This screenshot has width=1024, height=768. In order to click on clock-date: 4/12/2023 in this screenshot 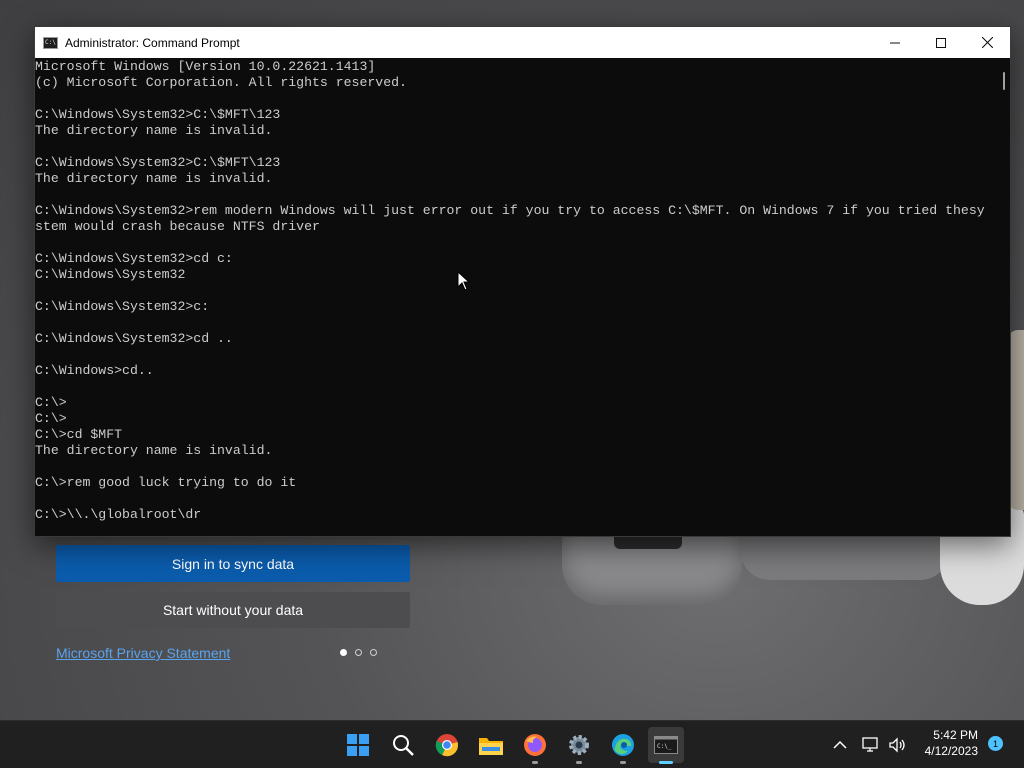, I will do `click(951, 751)`.